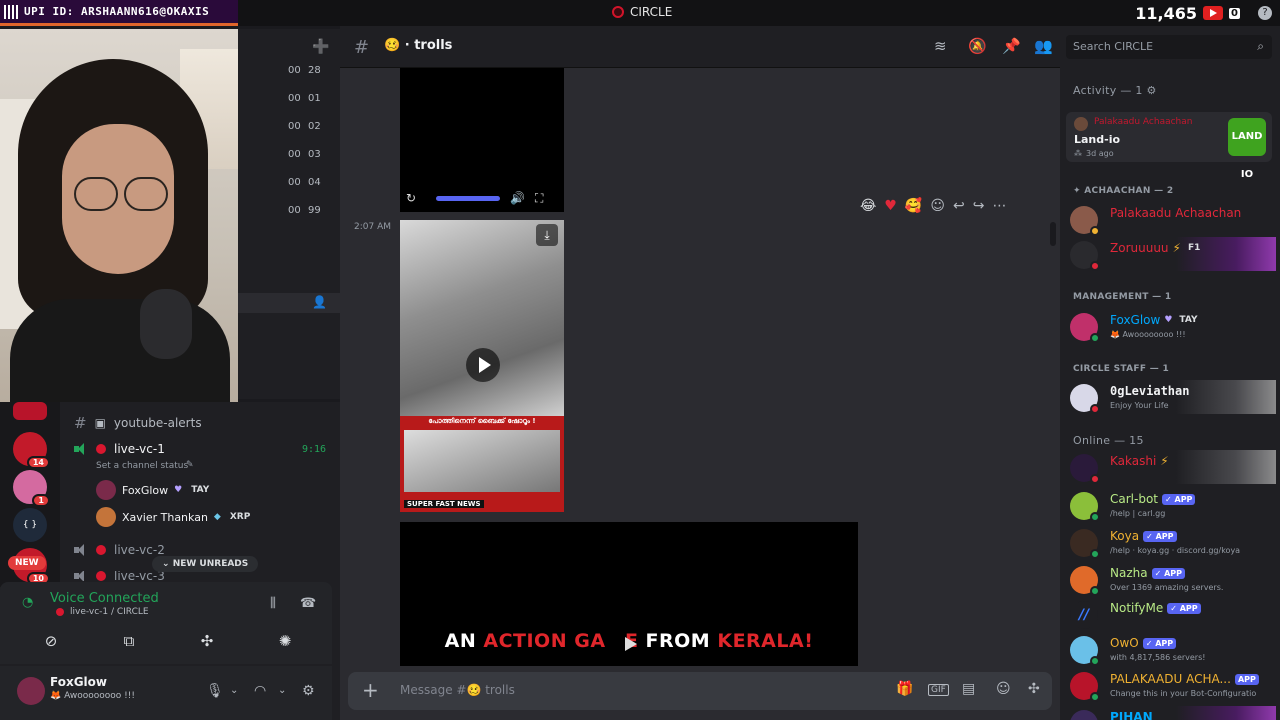 This screenshot has height=720, width=1280. What do you see at coordinates (629, 594) in the screenshot?
I see `video-attachment: AN ACTION GAME FROM KERALA!` at bounding box center [629, 594].